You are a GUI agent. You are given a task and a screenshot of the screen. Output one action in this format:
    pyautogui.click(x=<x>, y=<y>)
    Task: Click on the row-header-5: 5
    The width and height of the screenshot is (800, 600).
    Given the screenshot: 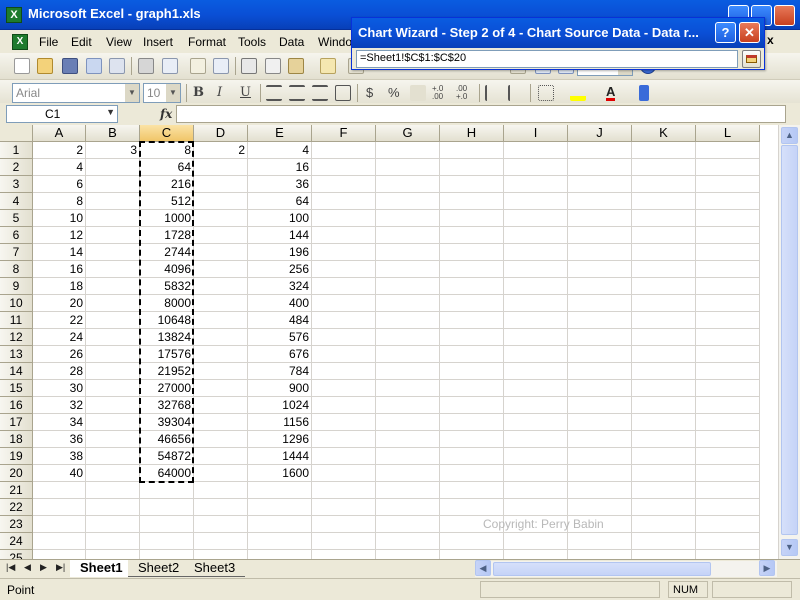 What is the action you would take?
    pyautogui.click(x=16, y=218)
    